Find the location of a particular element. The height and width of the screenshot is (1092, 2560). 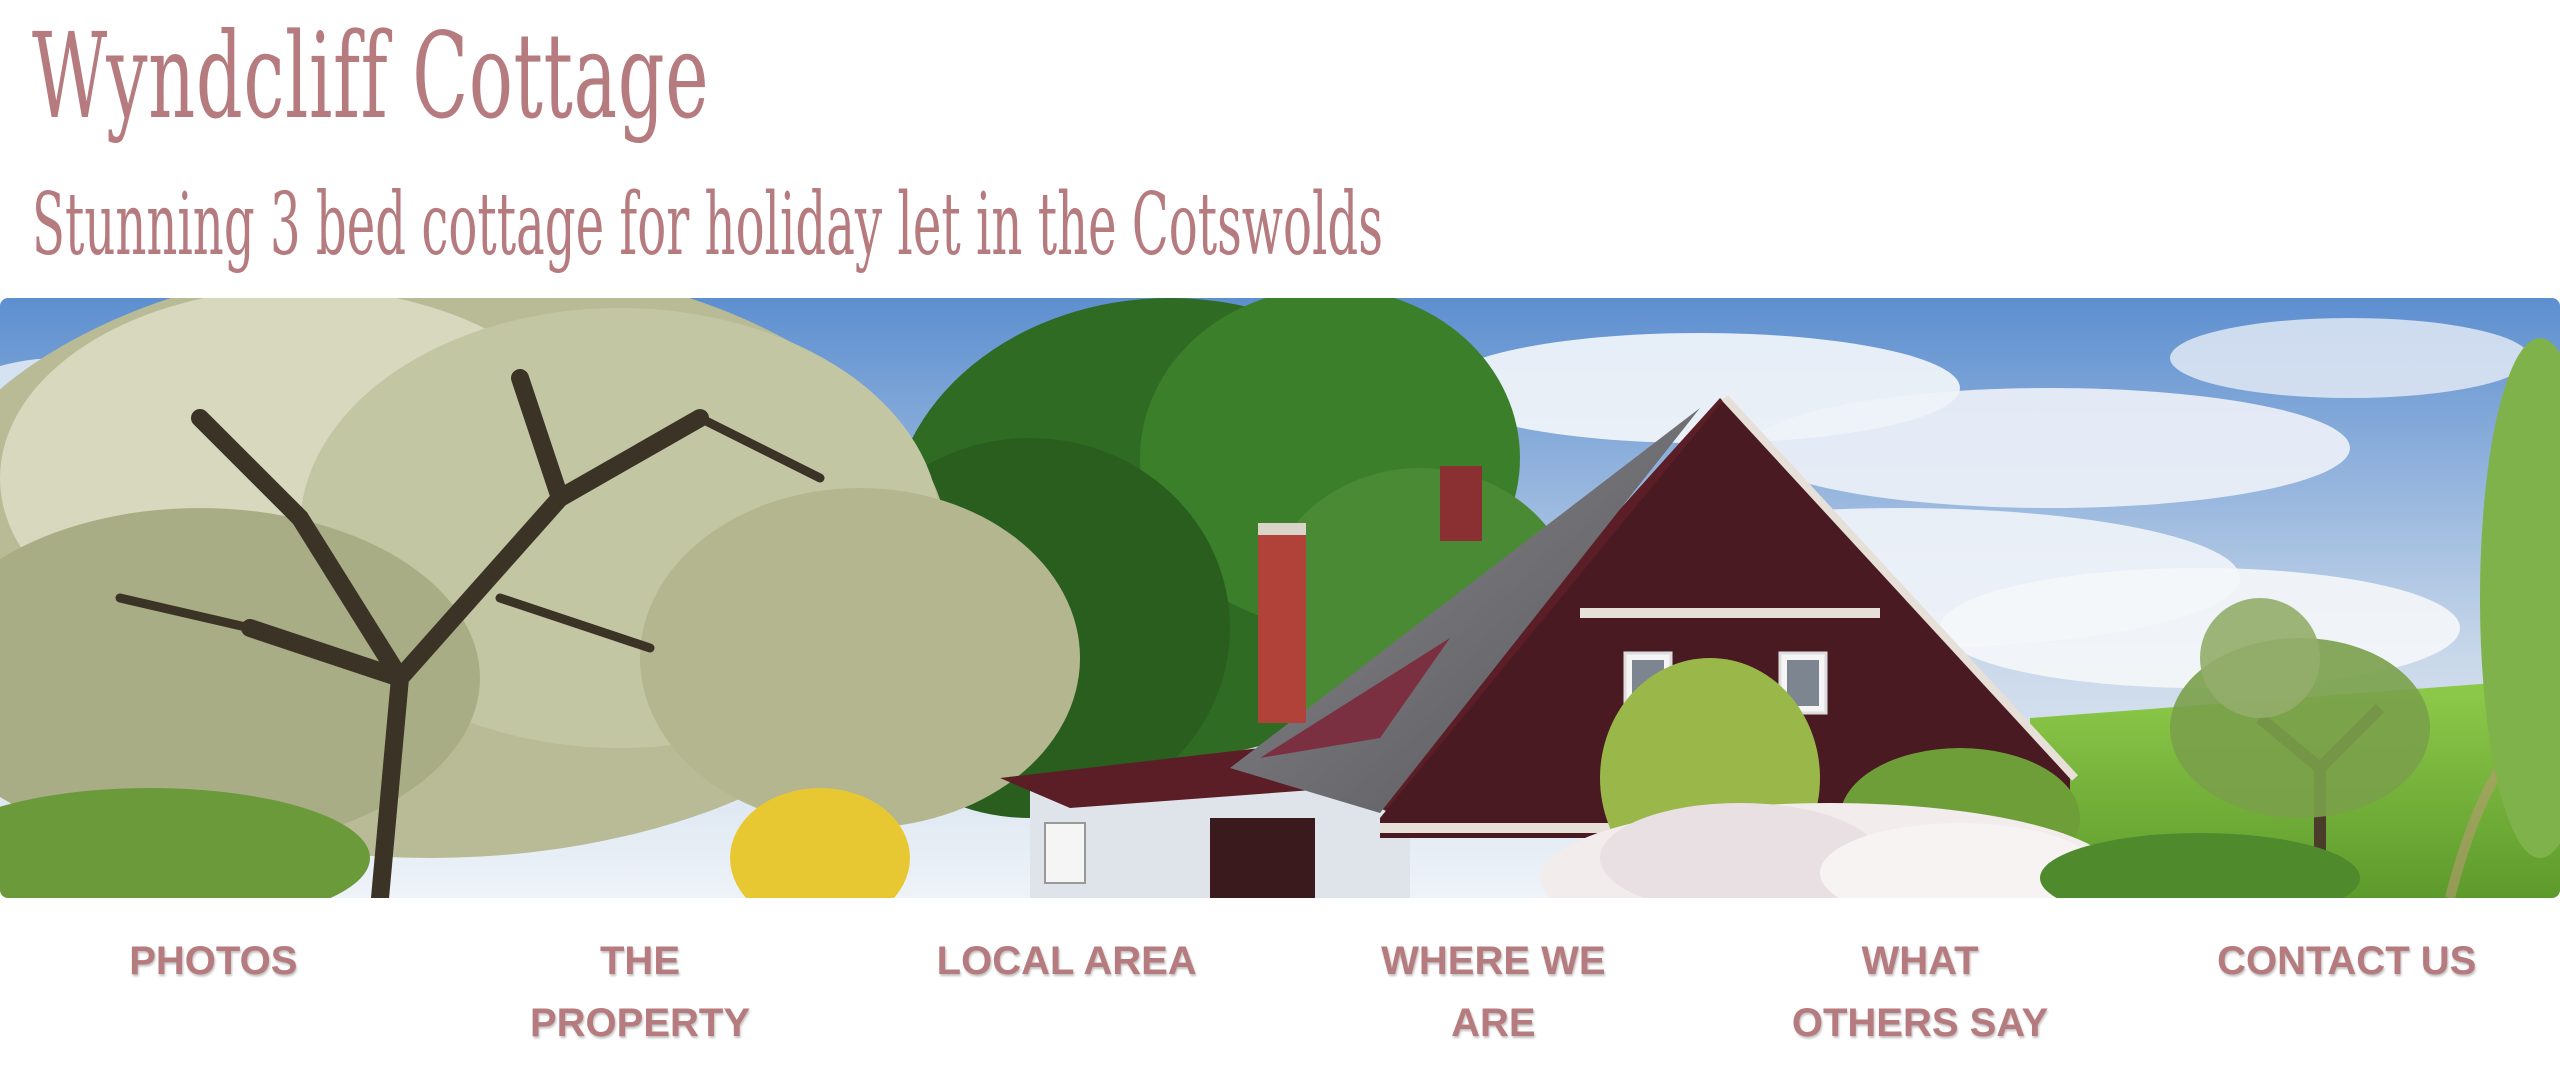

site-title: Wyndcliff Cottage is located at coordinates (371, 76).